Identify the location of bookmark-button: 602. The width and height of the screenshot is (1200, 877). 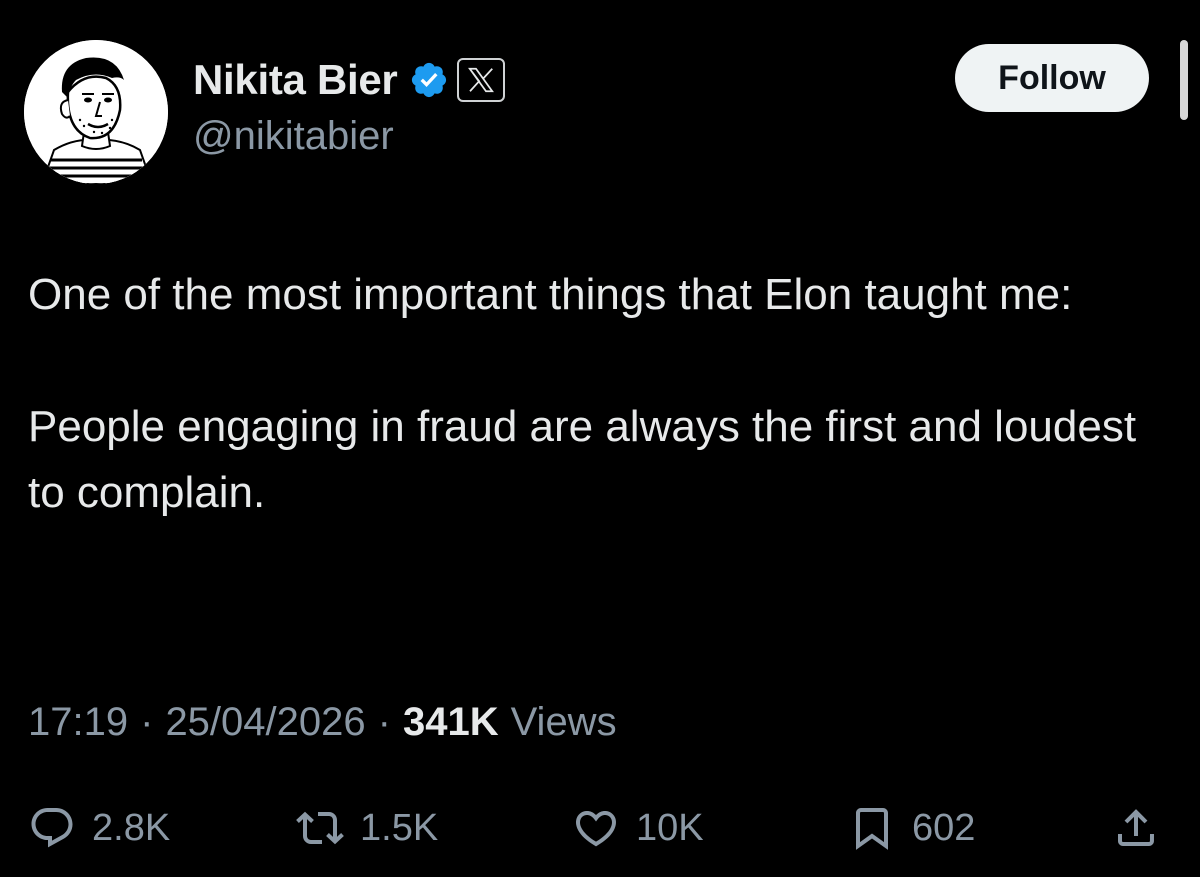
(911, 828).